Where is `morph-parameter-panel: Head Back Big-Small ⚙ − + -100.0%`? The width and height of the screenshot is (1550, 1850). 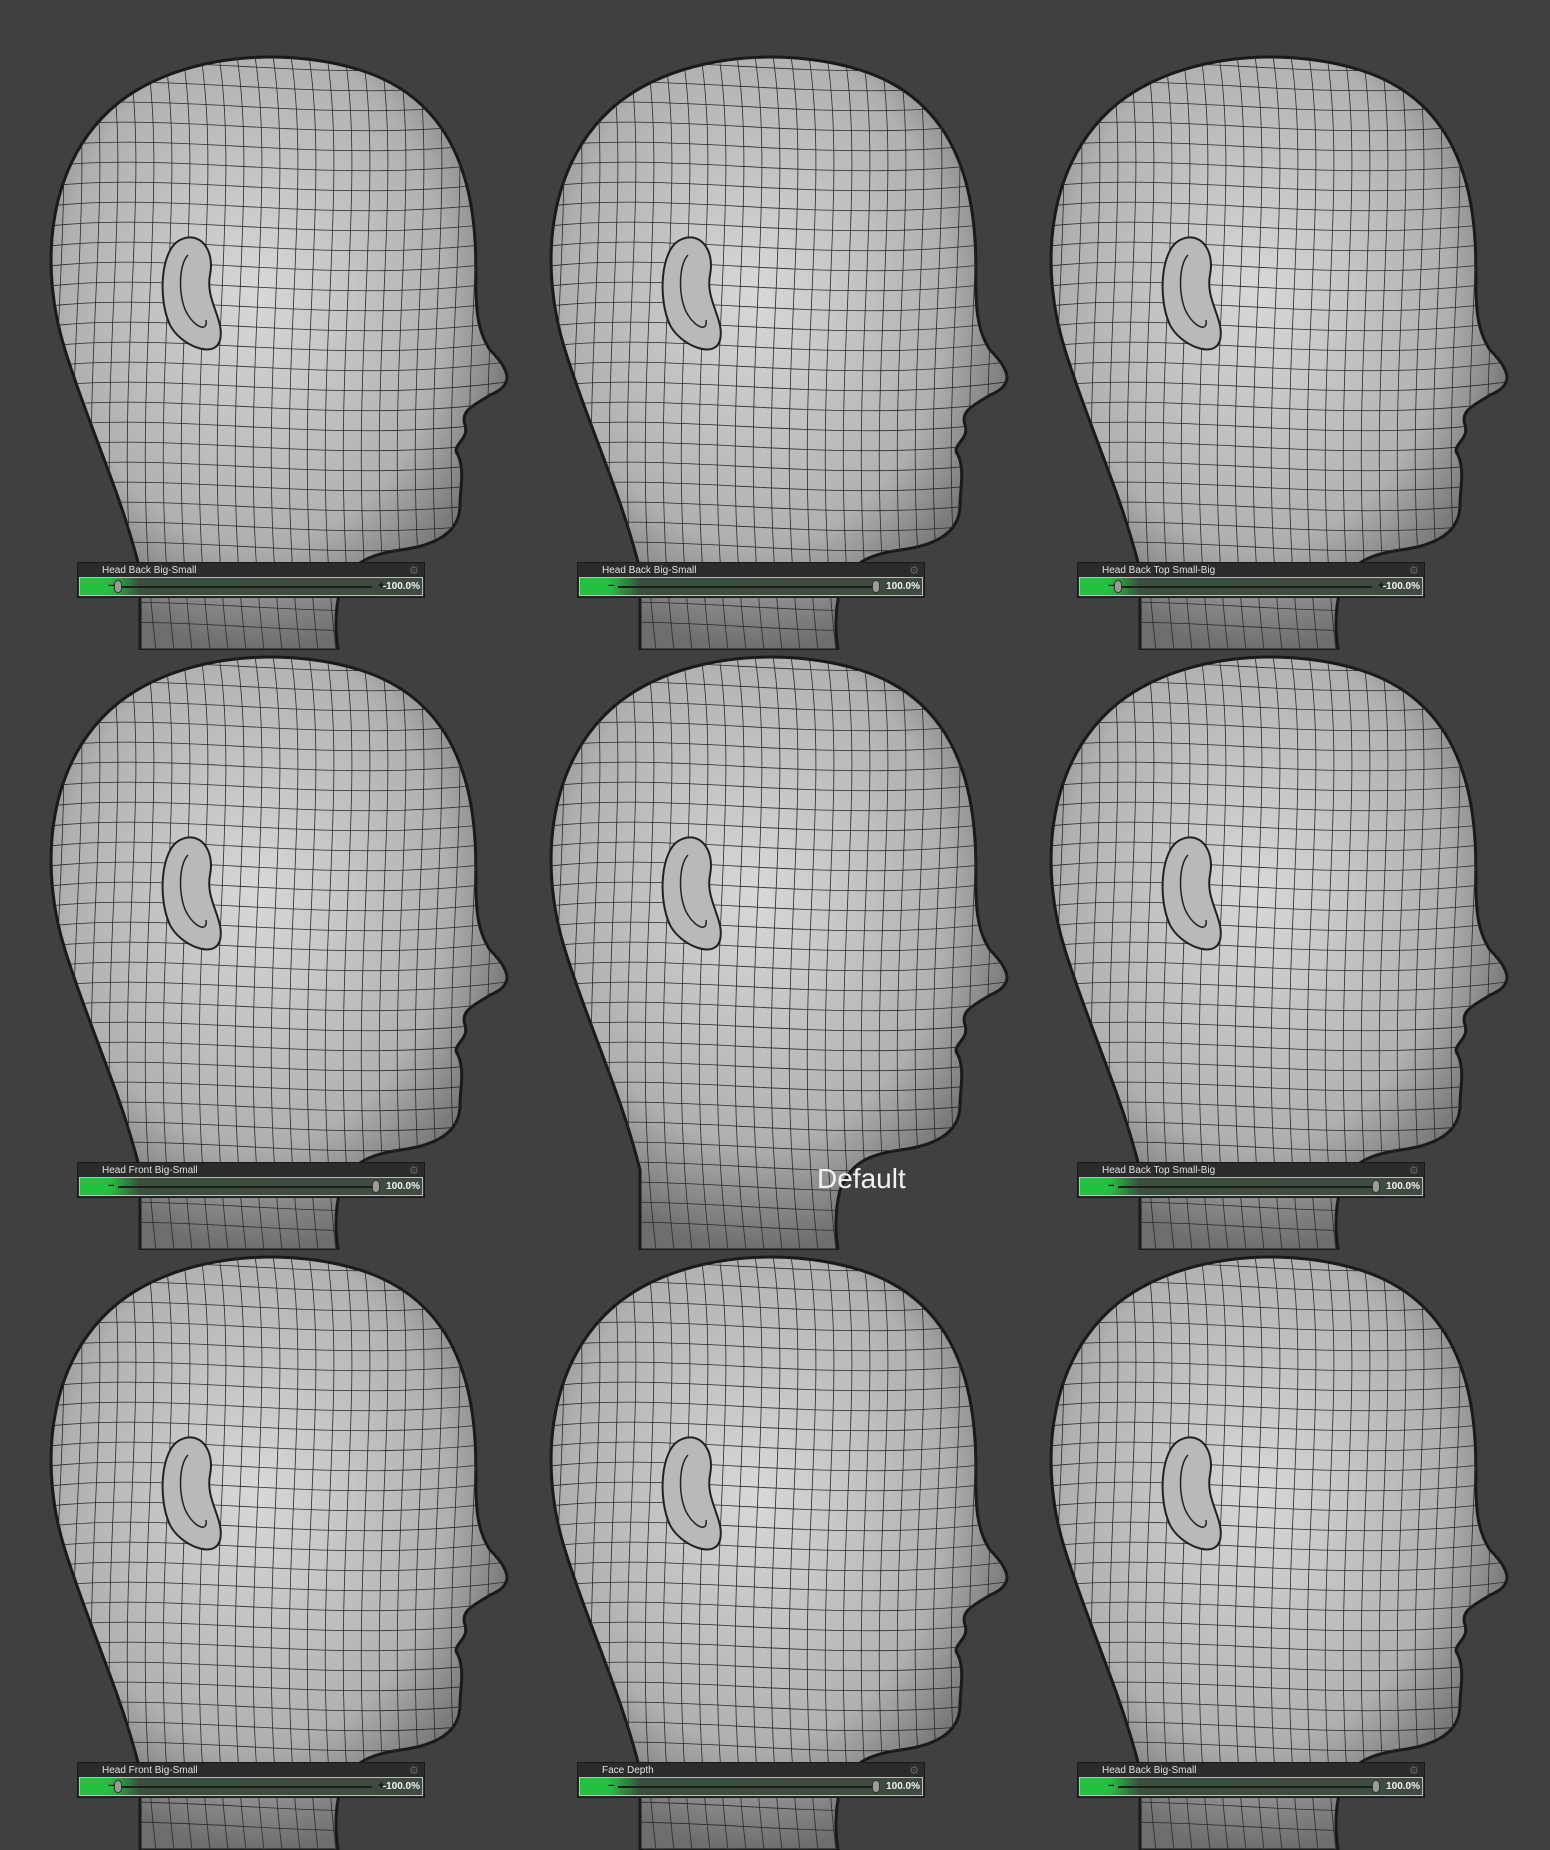 morph-parameter-panel: Head Back Big-Small ⚙ − + -100.0% is located at coordinates (251, 580).